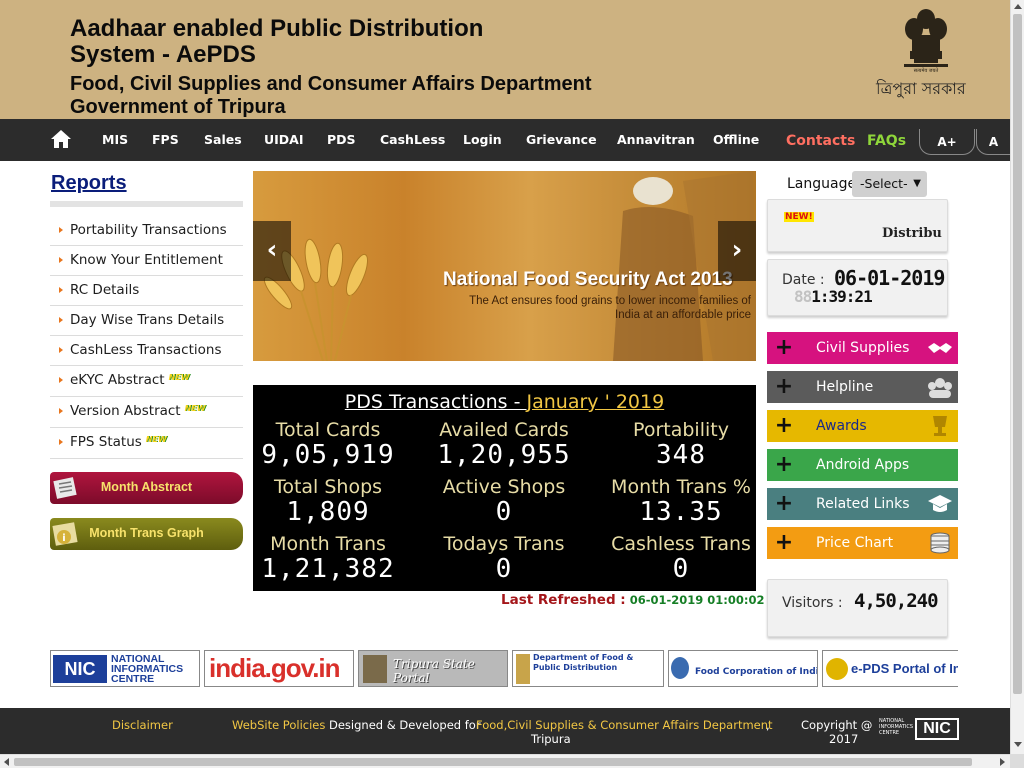 This screenshot has width=1024, height=768. What do you see at coordinates (940, 348) in the screenshot?
I see `handshake-icon` at bounding box center [940, 348].